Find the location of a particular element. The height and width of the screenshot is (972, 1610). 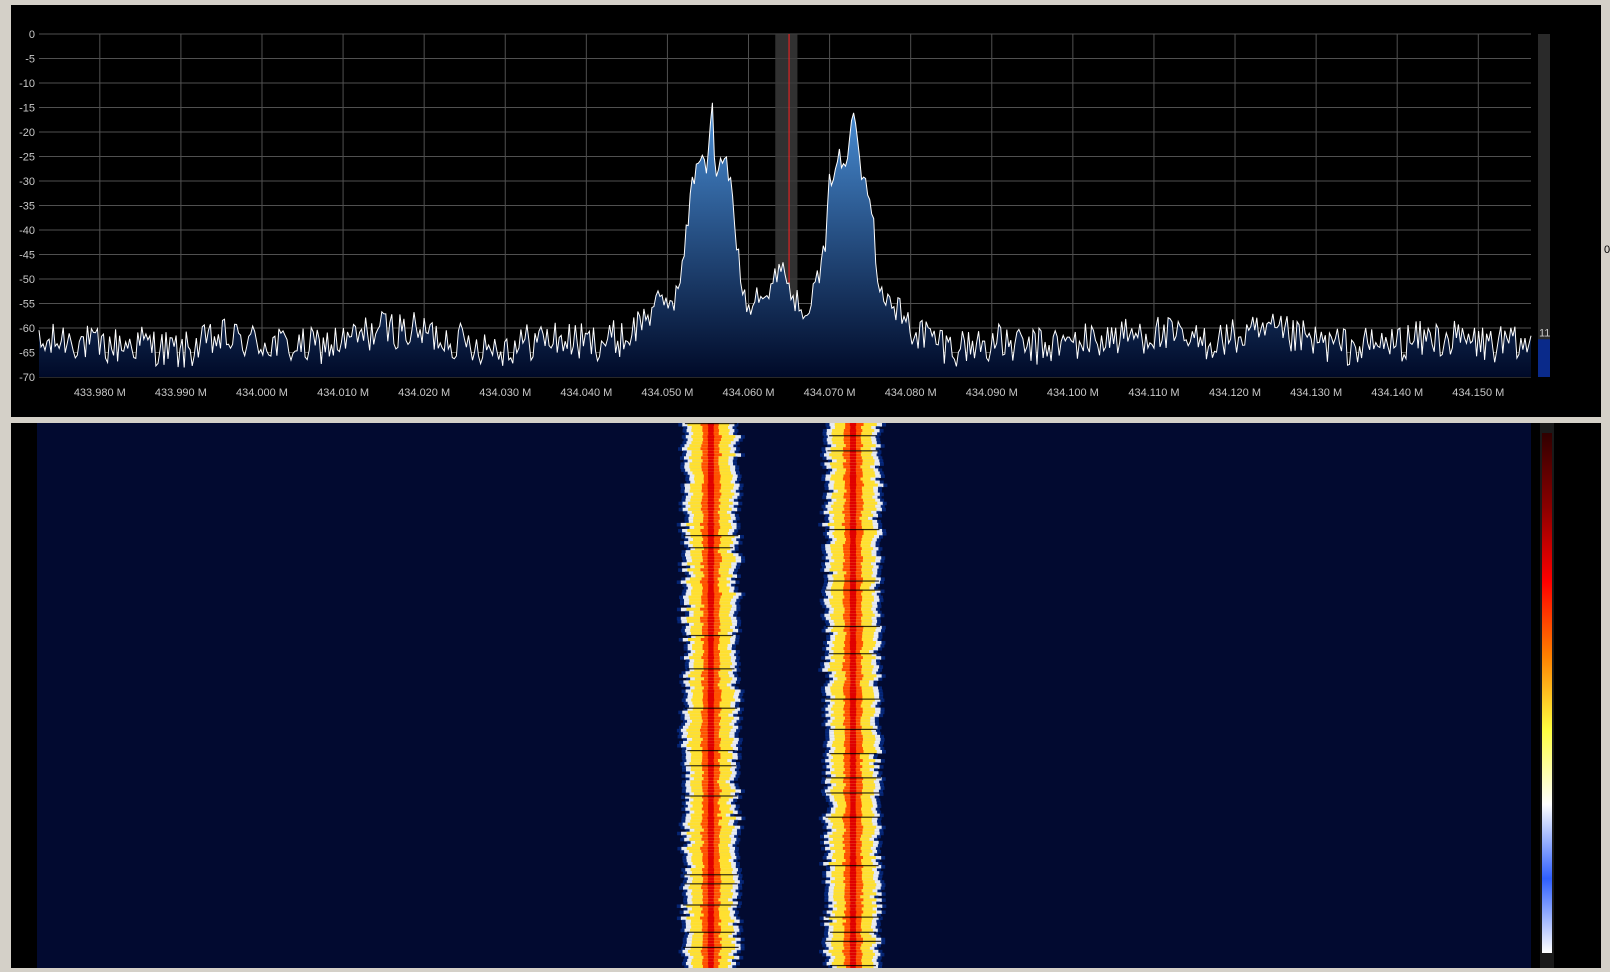

colorbar-gradient is located at coordinates (1547, 693).